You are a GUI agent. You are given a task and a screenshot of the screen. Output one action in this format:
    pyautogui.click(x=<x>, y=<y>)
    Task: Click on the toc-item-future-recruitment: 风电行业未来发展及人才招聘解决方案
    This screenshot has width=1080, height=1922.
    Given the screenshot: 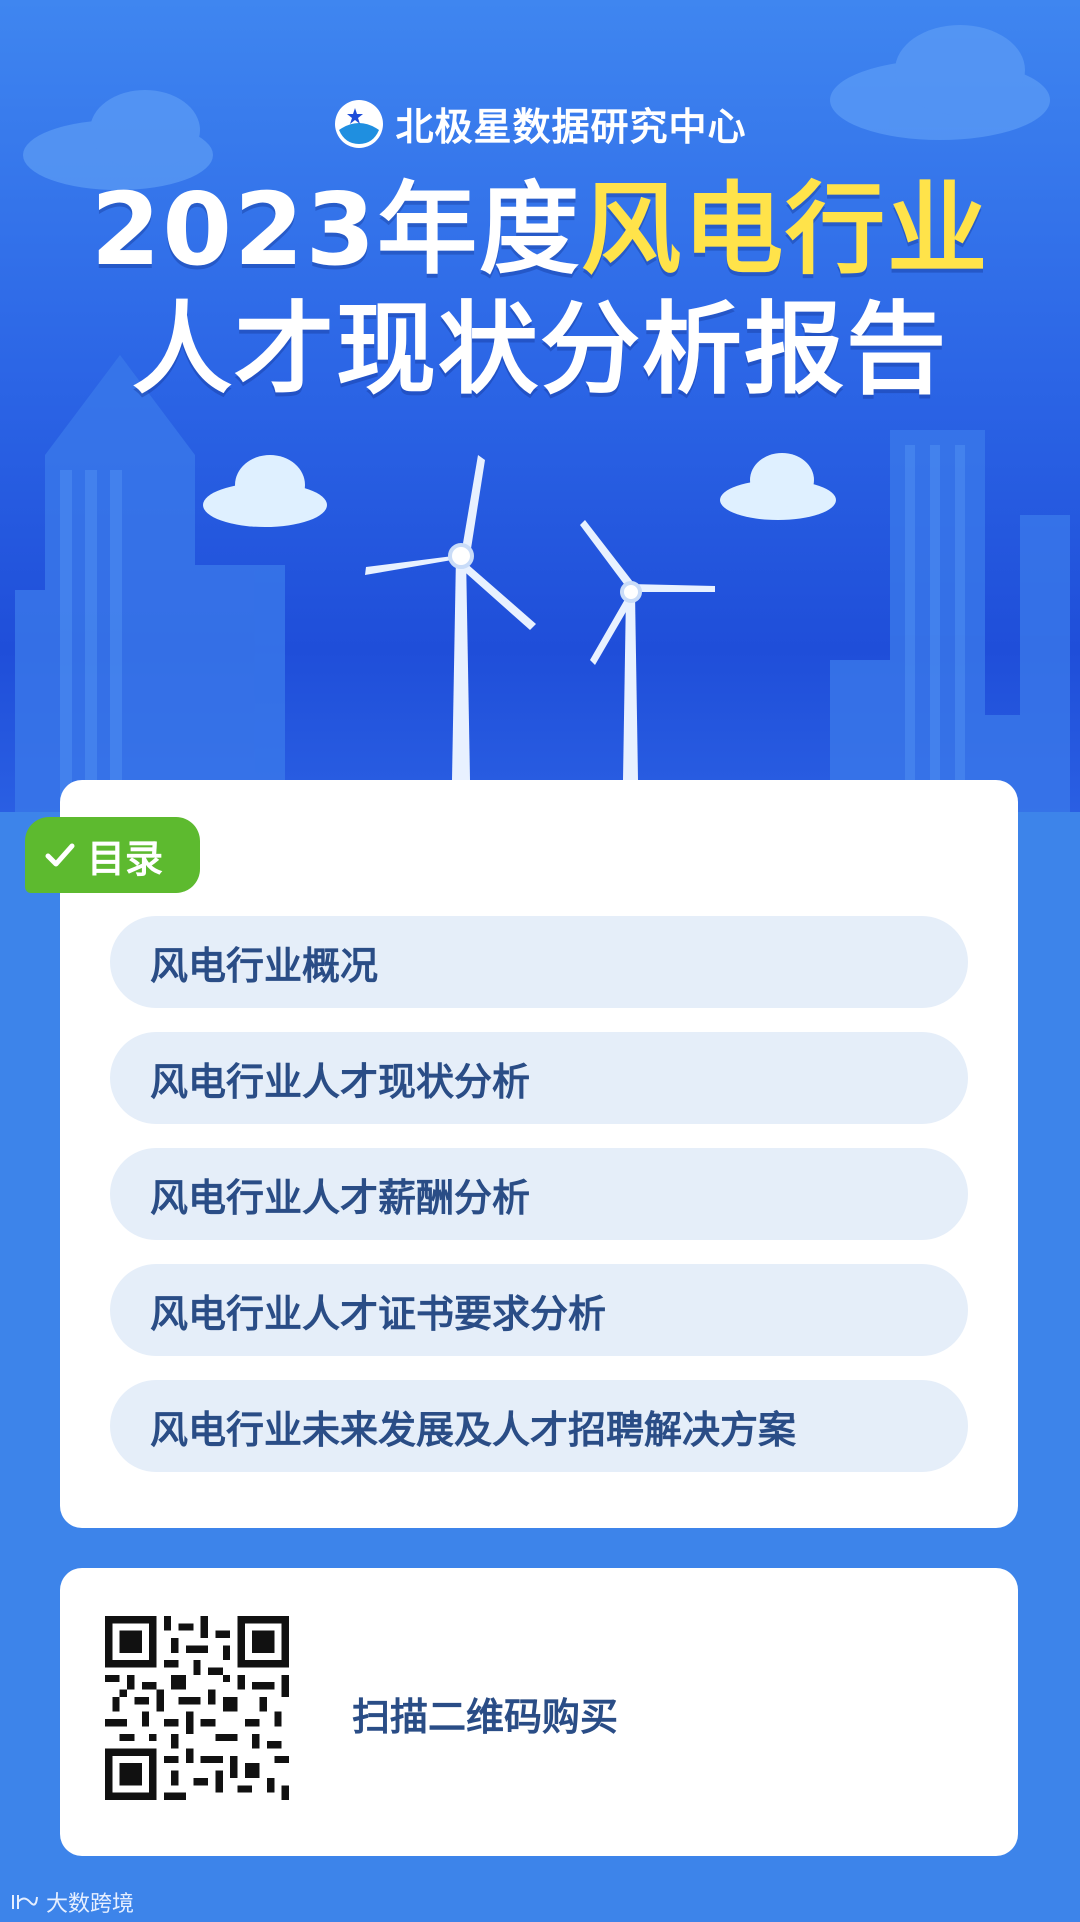 What is the action you would take?
    pyautogui.click(x=539, y=1426)
    